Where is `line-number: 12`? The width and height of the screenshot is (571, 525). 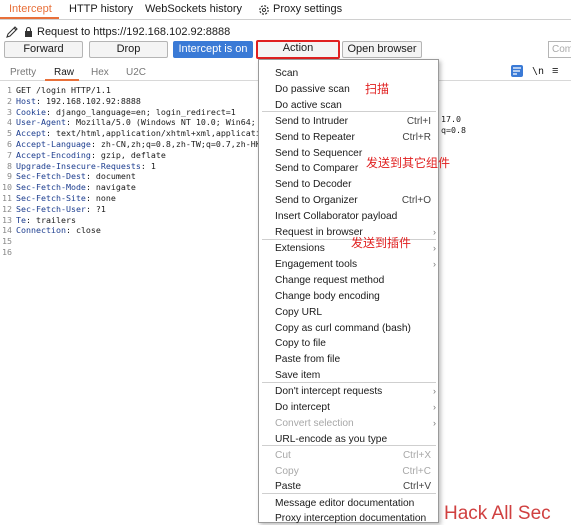
line-number: 12 is located at coordinates (7, 208).